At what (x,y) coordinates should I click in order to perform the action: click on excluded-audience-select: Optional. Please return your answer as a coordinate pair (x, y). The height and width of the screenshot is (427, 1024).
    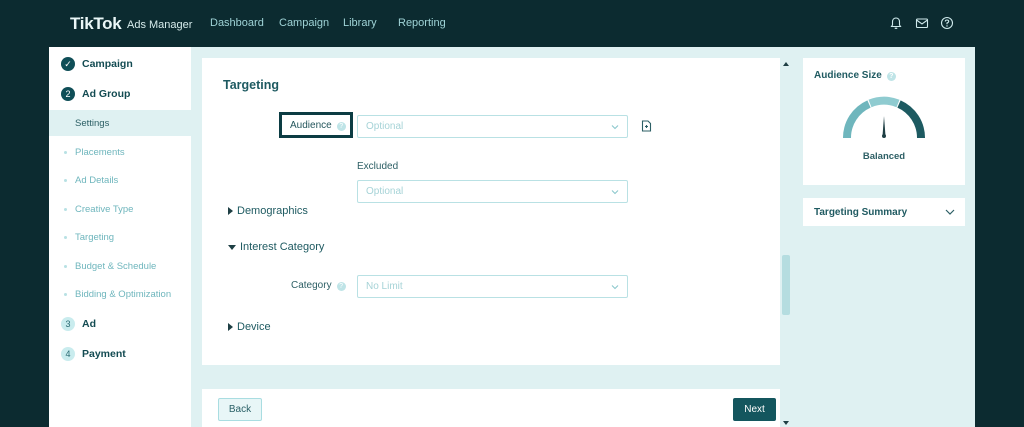
    Looking at the image, I should click on (492, 191).